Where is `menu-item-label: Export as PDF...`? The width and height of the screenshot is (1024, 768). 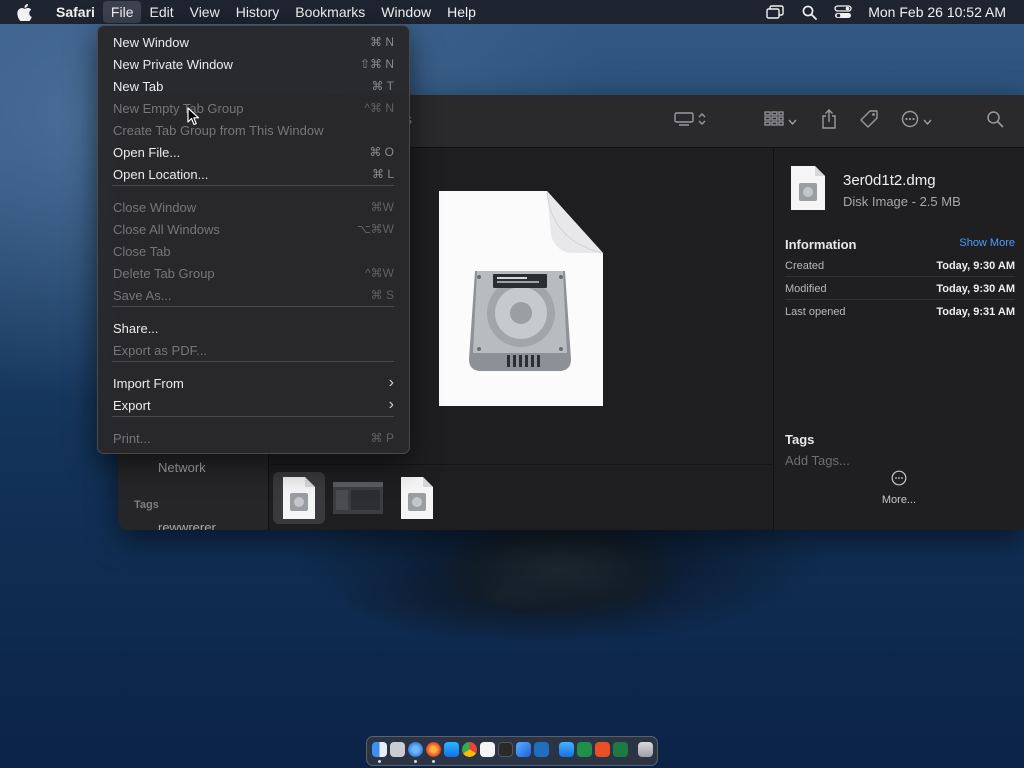
menu-item-label: Export as PDF... is located at coordinates (160, 350).